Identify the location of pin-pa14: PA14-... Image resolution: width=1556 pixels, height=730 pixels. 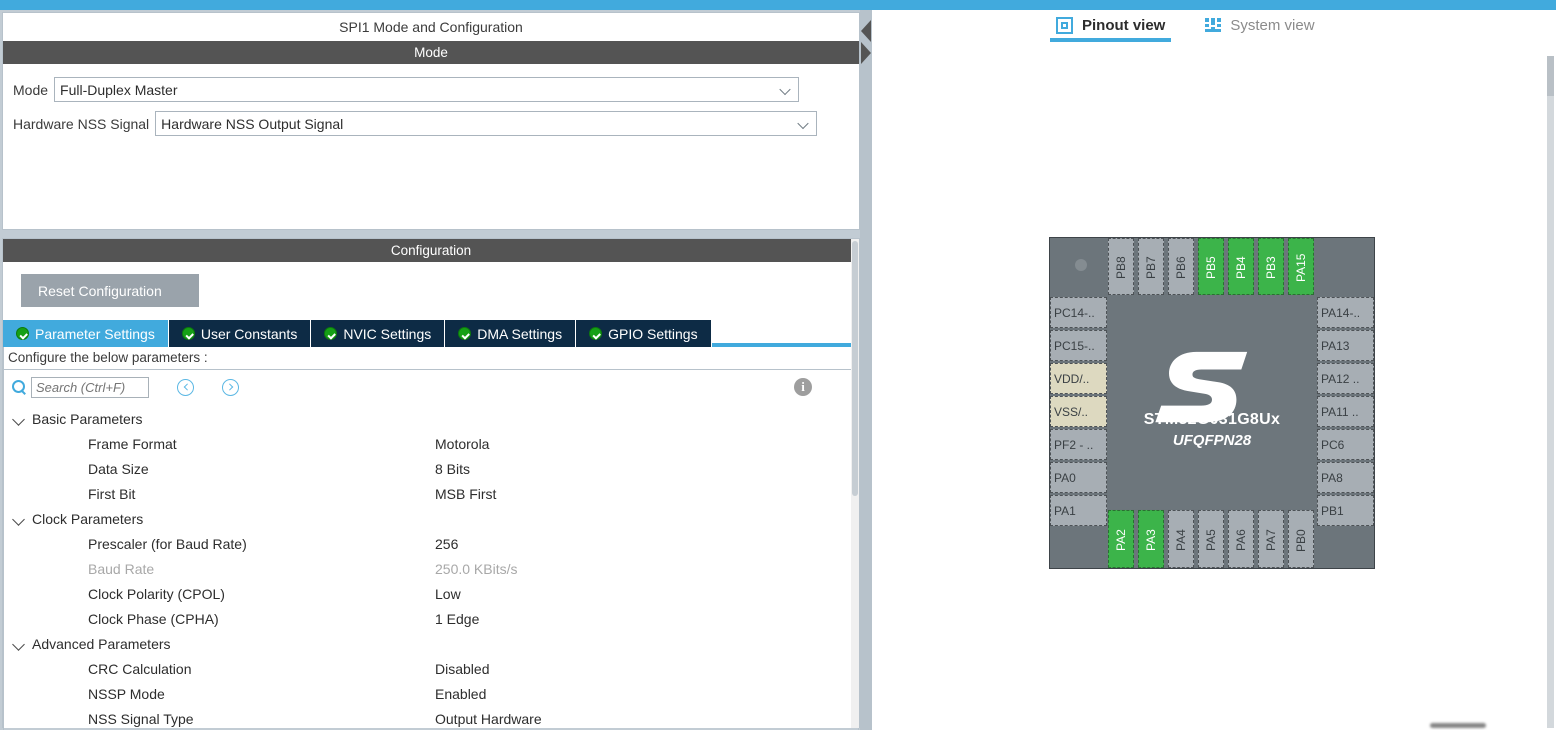
(1345, 312).